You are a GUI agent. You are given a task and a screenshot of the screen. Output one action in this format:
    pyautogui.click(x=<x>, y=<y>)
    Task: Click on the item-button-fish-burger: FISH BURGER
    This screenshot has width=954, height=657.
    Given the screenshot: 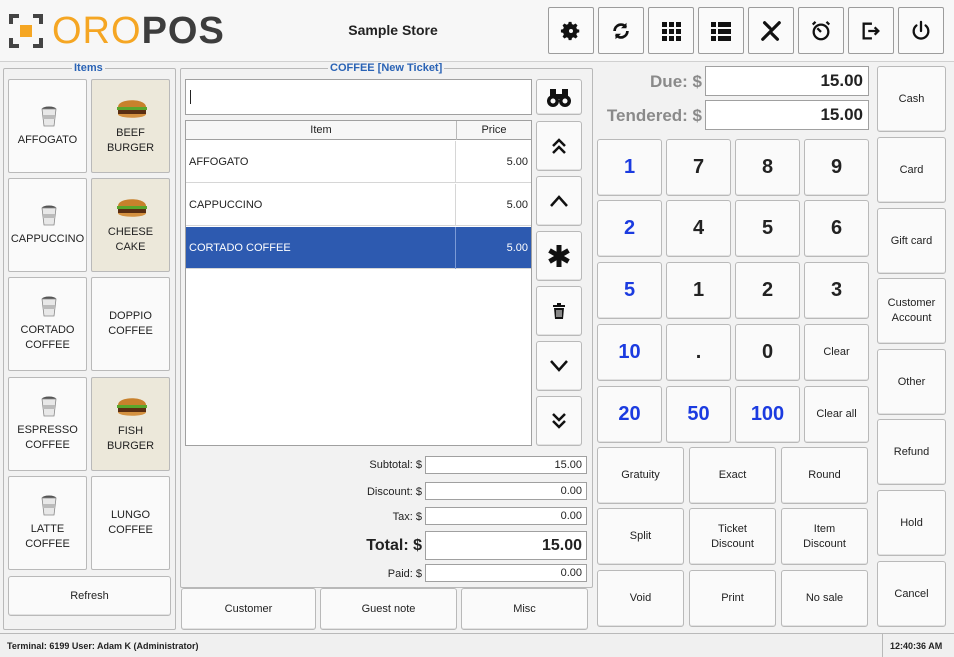 What is the action you would take?
    pyautogui.click(x=130, y=424)
    